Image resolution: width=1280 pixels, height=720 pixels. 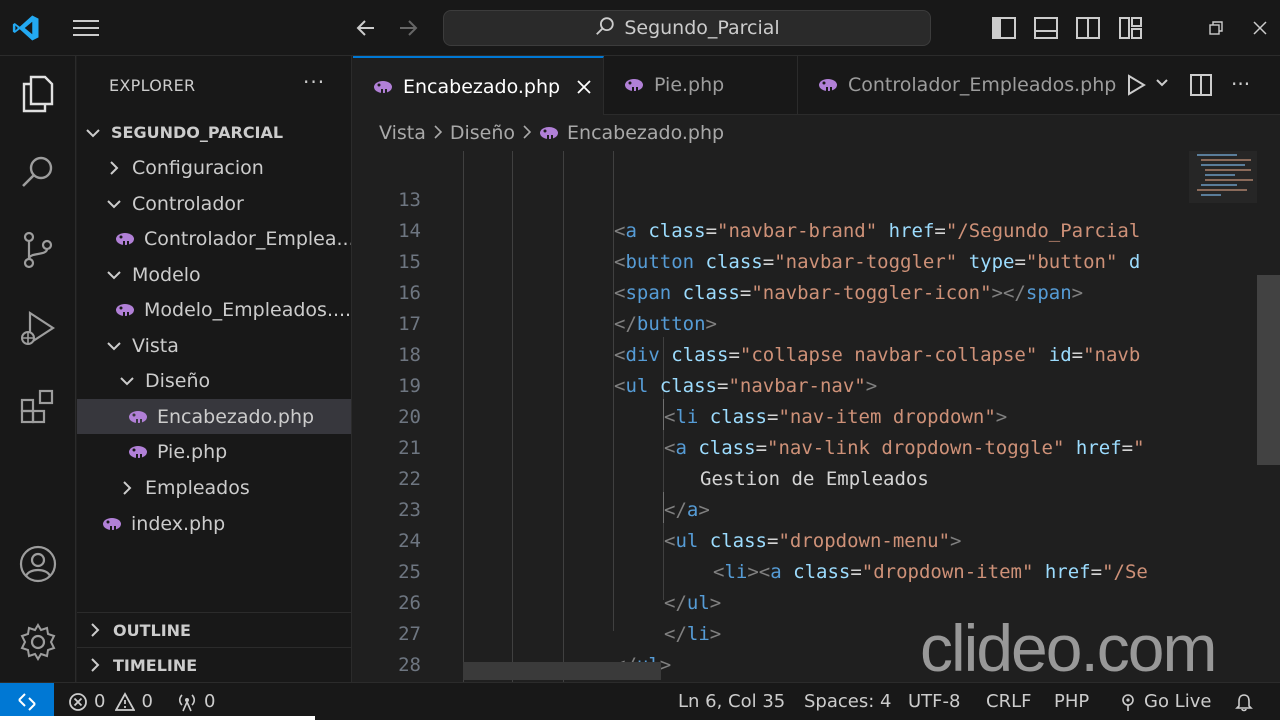 What do you see at coordinates (38, 250) in the screenshot?
I see `source-control-icon` at bounding box center [38, 250].